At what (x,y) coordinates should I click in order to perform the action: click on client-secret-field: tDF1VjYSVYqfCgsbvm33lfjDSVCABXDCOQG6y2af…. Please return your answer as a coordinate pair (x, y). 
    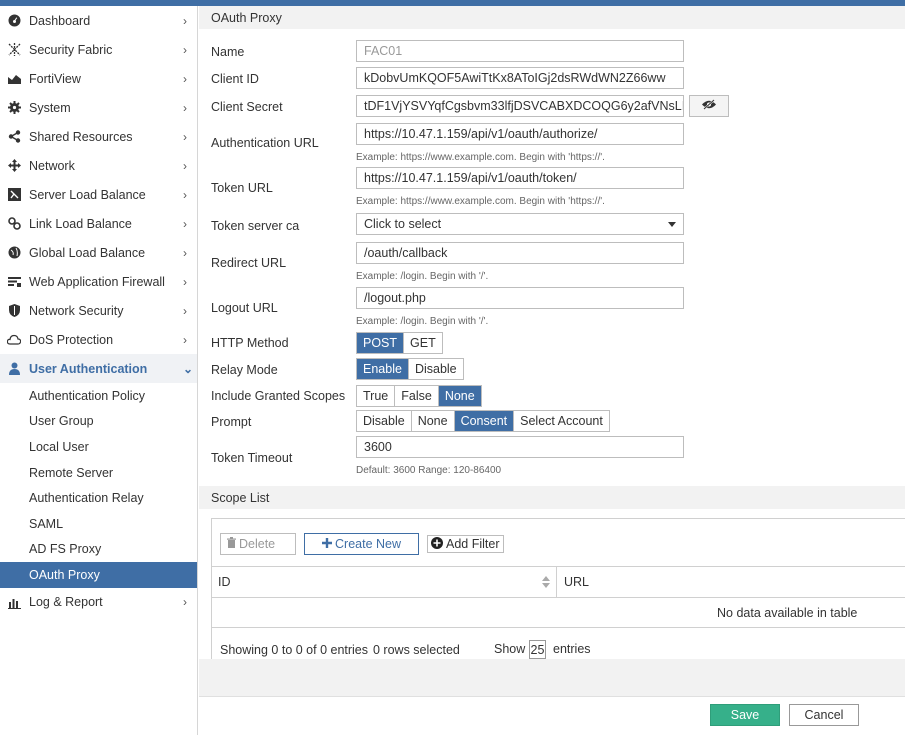
    Looking at the image, I should click on (520, 106).